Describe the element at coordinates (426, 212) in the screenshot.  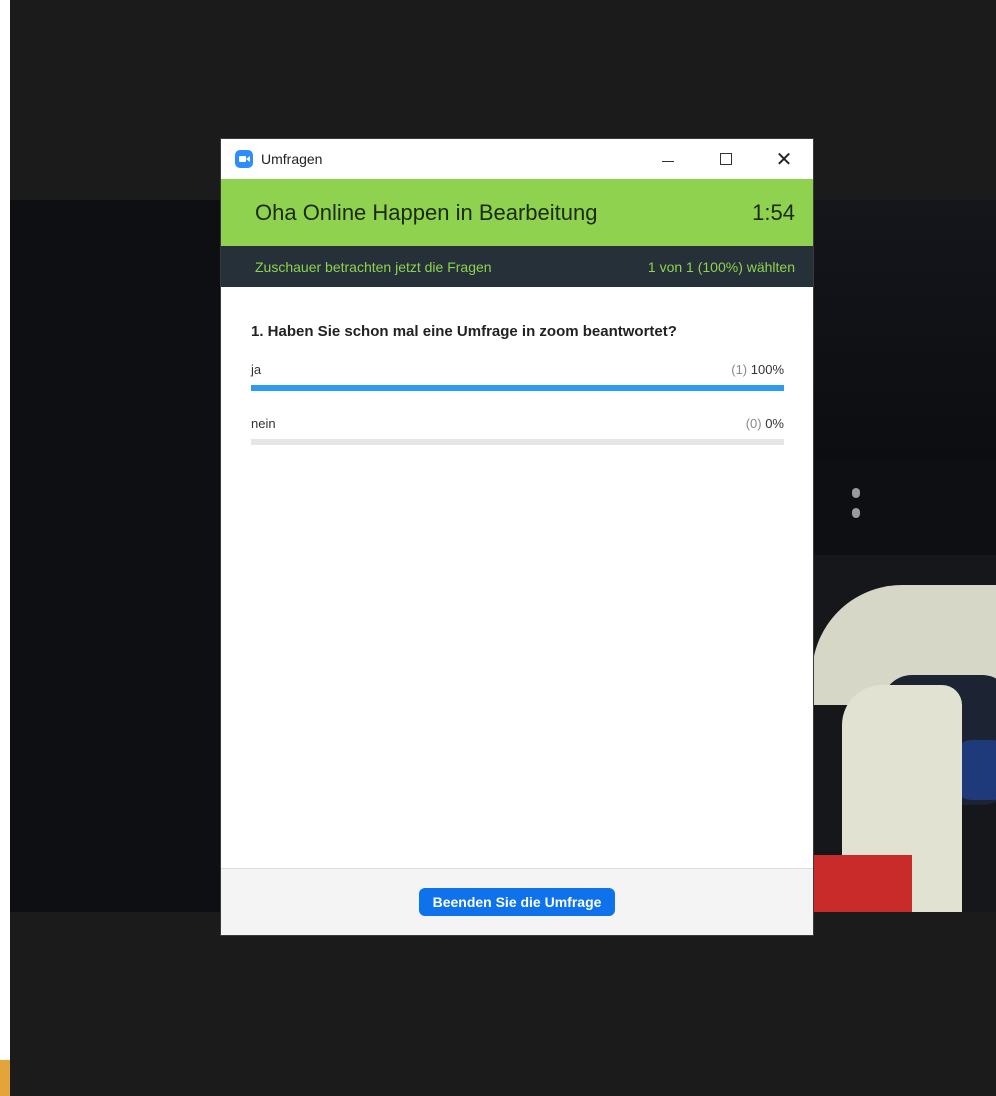
I see `poll-title: Oha Online Happen in Bearbeitung` at that location.